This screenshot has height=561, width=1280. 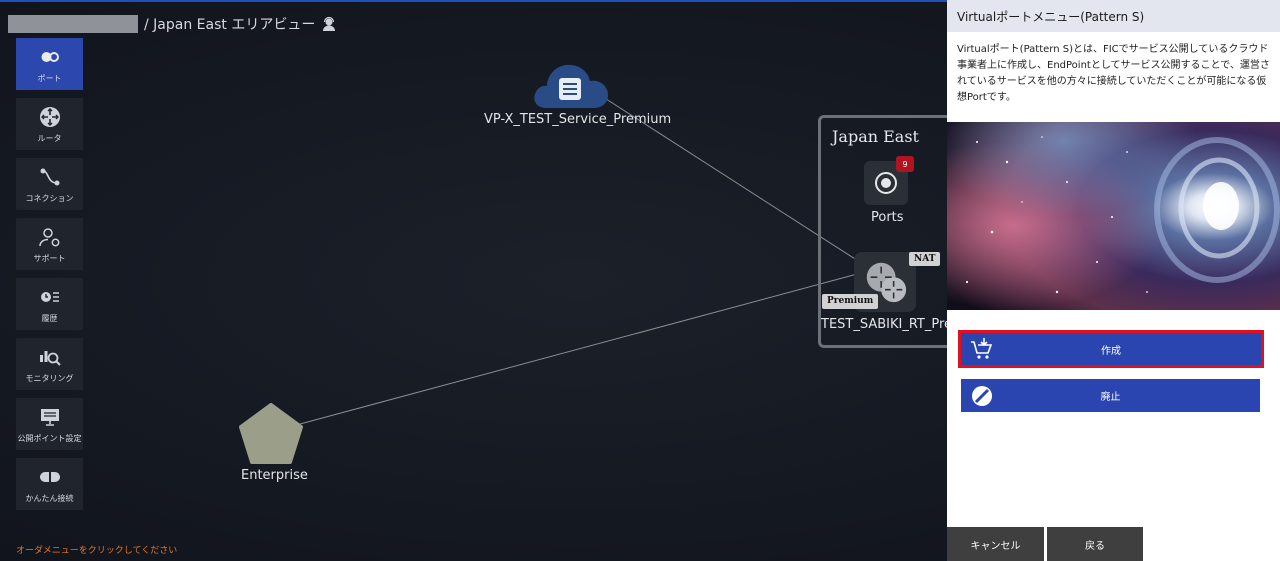 I want to click on premium-tag: Premium, so click(x=850, y=301).